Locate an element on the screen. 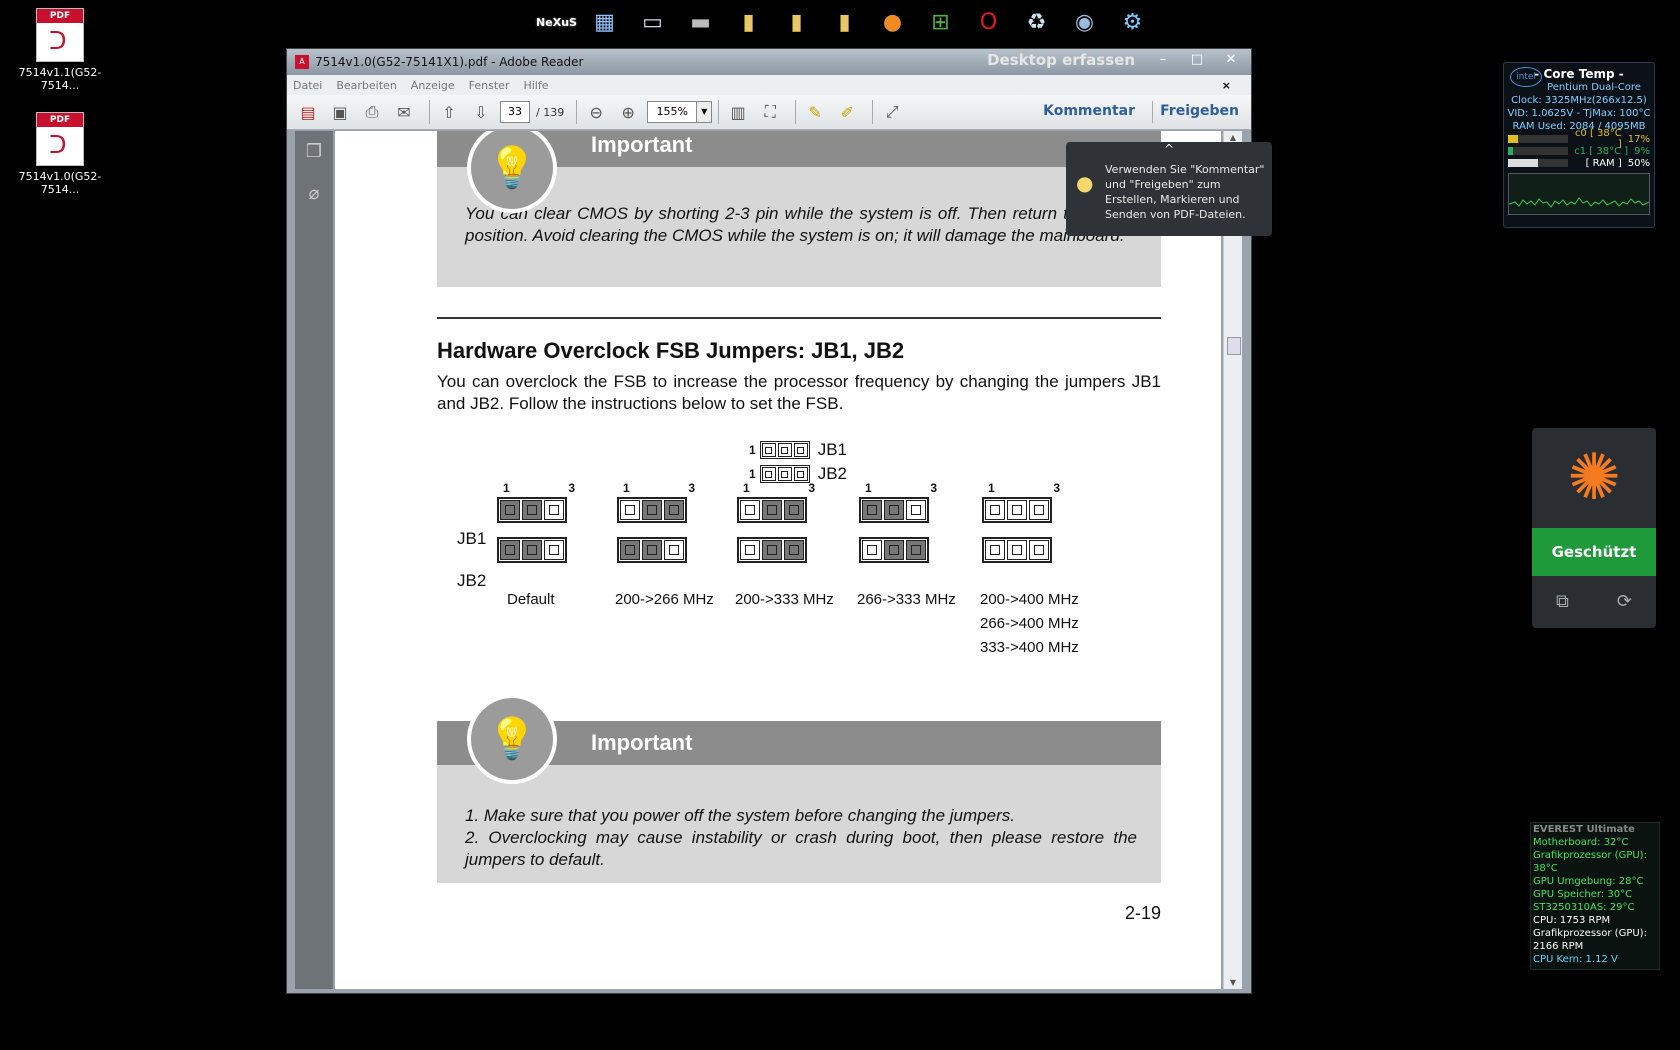 The width and height of the screenshot is (1680, 1050). divider is located at coordinates (799, 318).